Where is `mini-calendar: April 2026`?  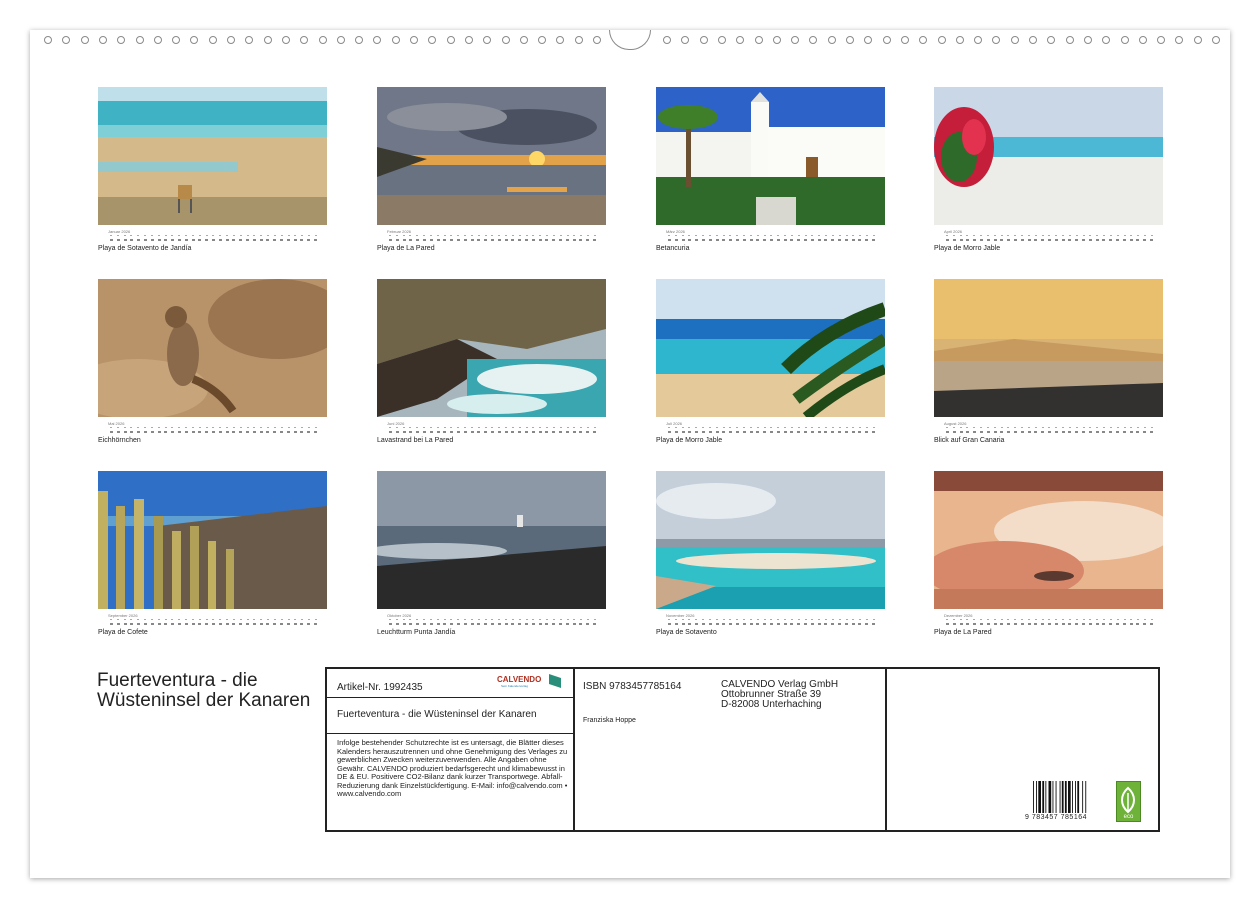 mini-calendar: April 2026 is located at coordinates (1048, 236).